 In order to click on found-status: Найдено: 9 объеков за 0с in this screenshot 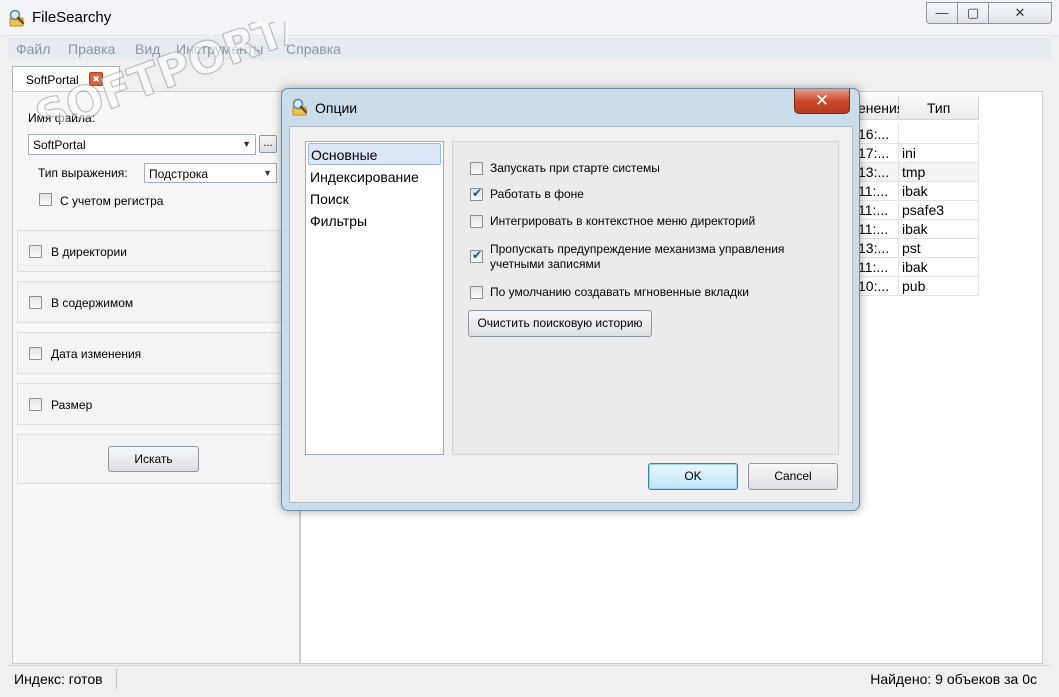, I will do `click(953, 679)`.